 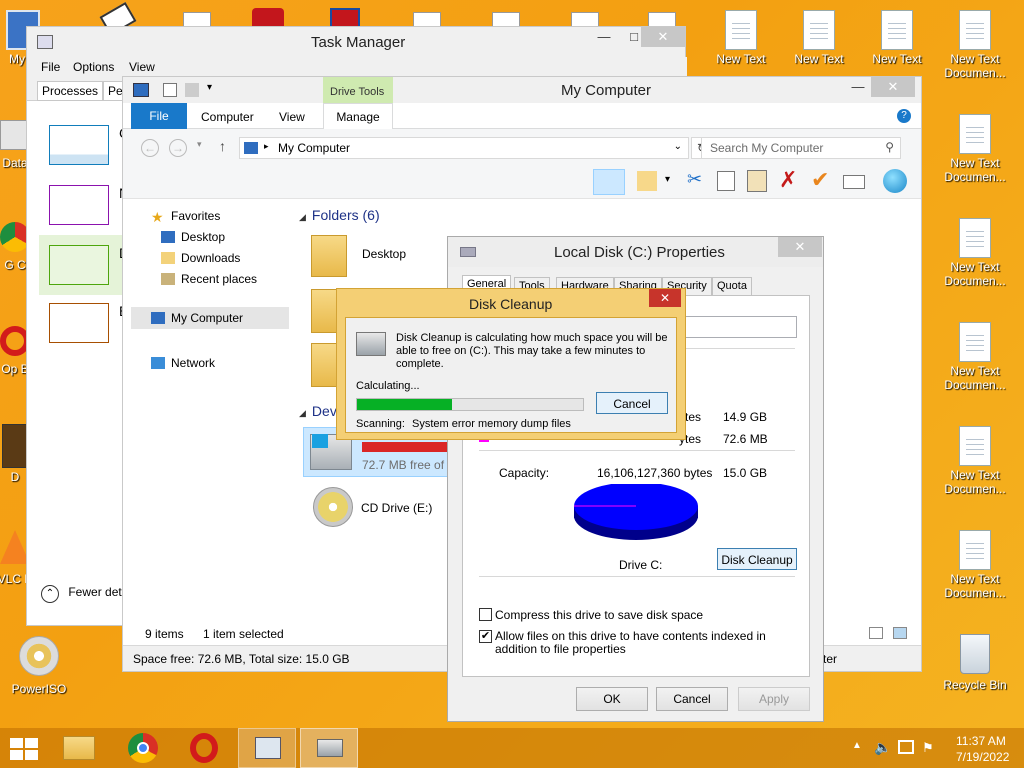 I want to click on details-view-icon, so click(x=876, y=633).